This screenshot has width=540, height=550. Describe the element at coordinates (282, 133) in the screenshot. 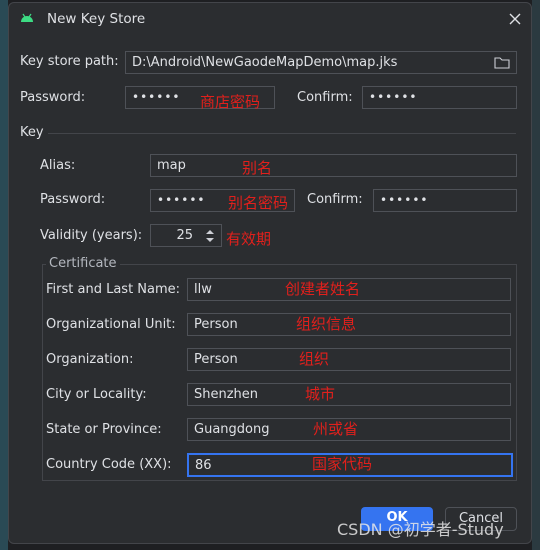

I see `key-divider` at that location.